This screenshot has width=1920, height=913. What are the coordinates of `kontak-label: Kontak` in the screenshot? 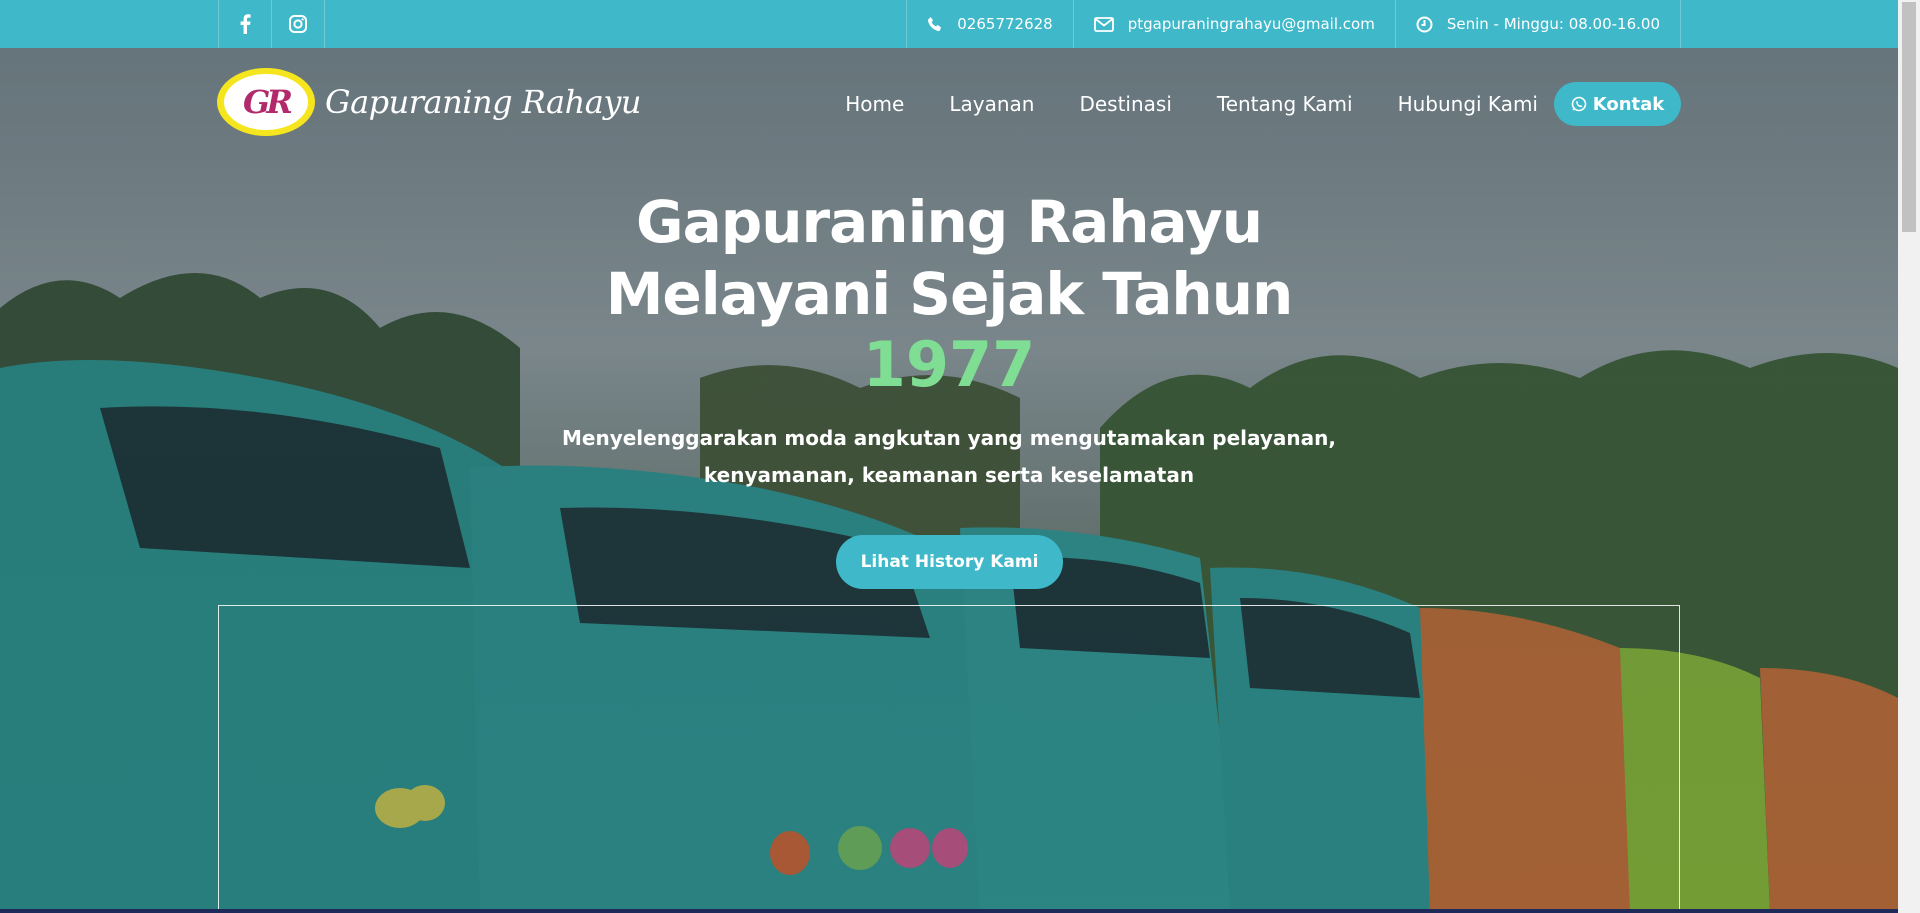 It's located at (1628, 104).